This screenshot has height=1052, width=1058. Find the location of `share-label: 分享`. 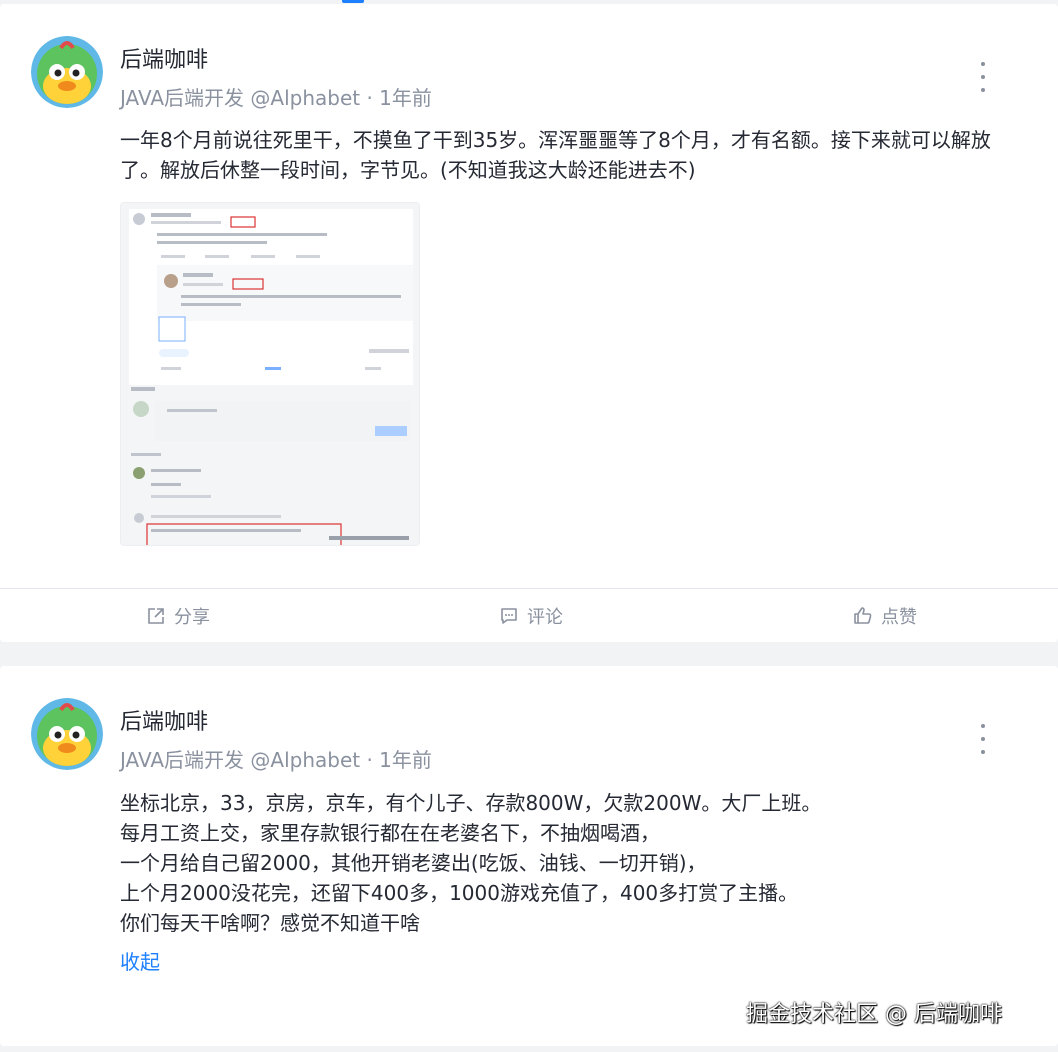

share-label: 分享 is located at coordinates (192, 617).